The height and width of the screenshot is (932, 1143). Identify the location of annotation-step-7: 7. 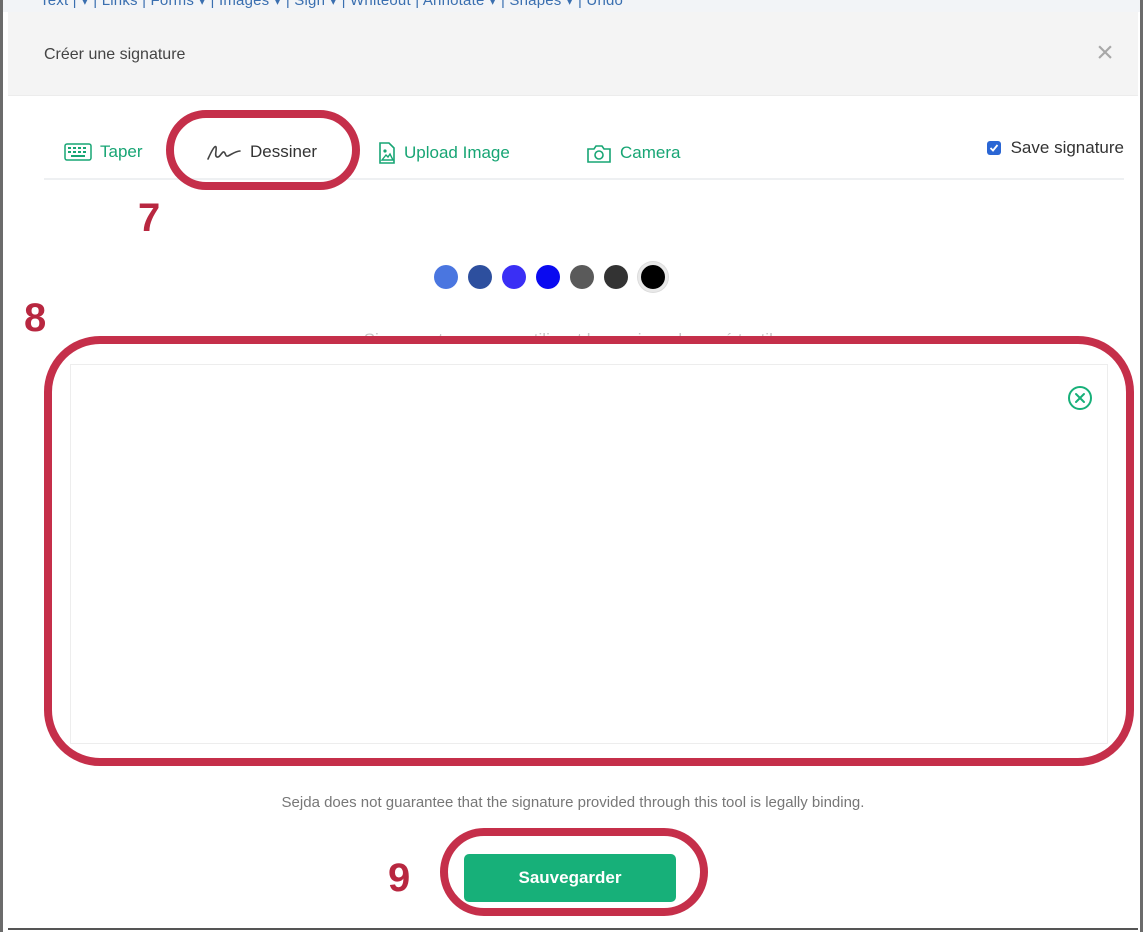
(149, 218).